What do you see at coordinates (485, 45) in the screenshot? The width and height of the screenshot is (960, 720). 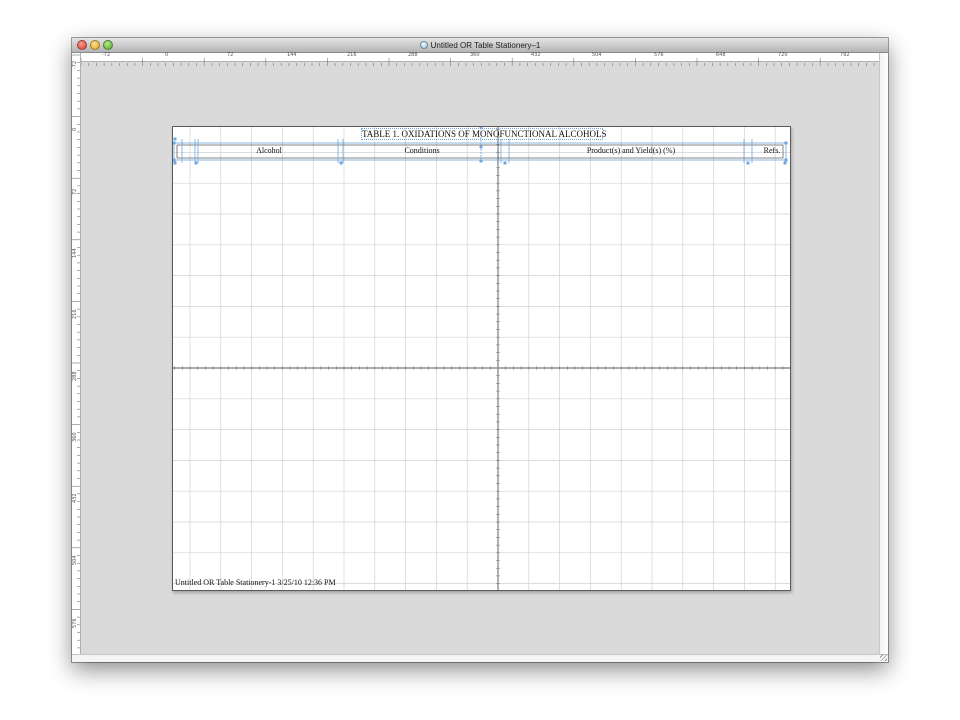 I see `window-title: Untitled OR Table Stationery–1` at bounding box center [485, 45].